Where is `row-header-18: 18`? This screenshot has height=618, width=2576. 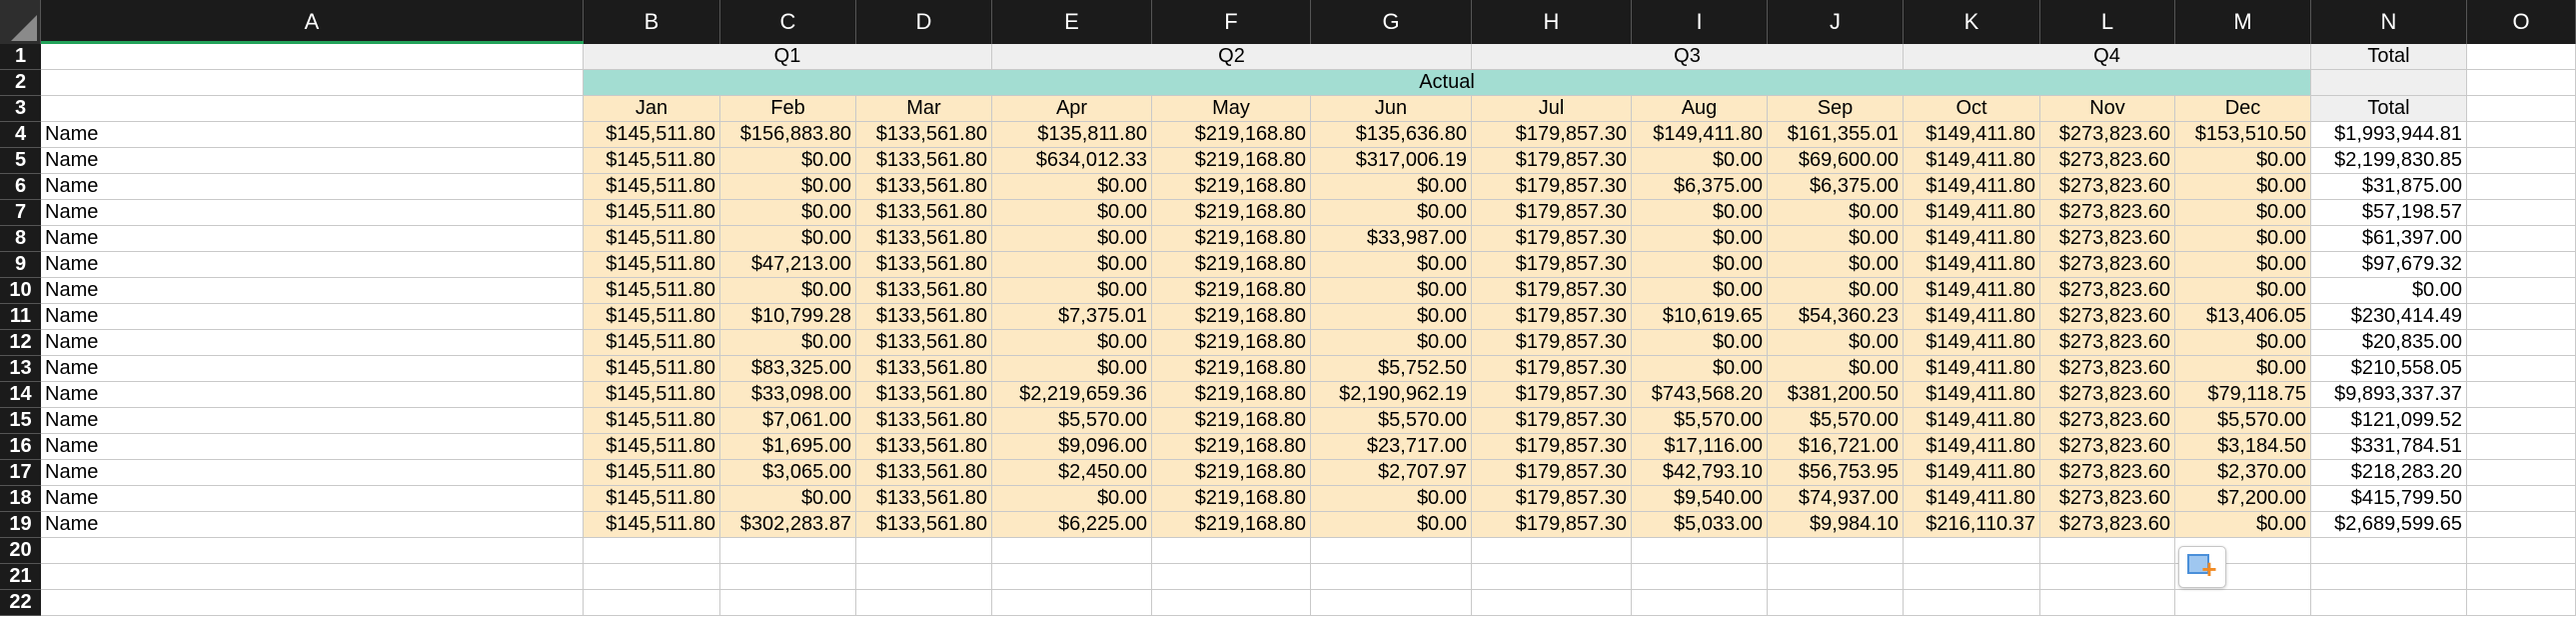 row-header-18: 18 is located at coordinates (20, 499).